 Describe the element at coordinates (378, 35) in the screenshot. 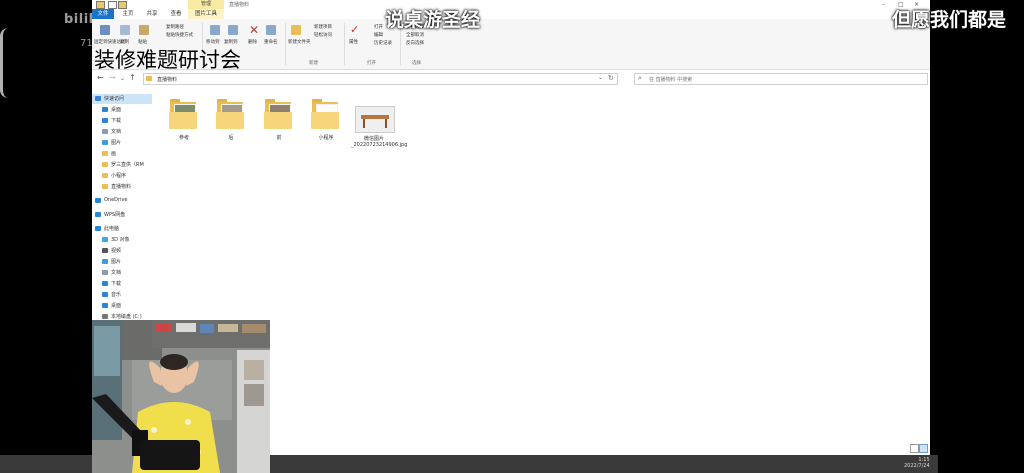

I see `edit-button: 编辑` at that location.